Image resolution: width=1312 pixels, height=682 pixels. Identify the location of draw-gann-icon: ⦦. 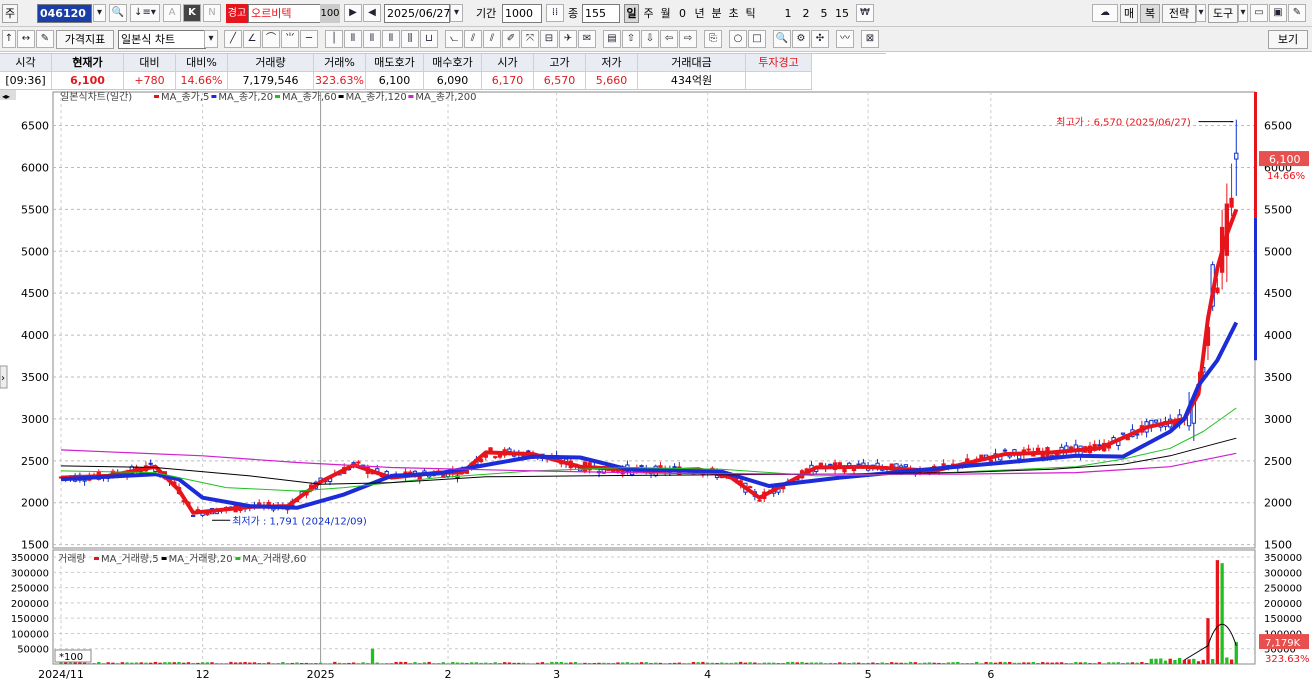
(454, 39).